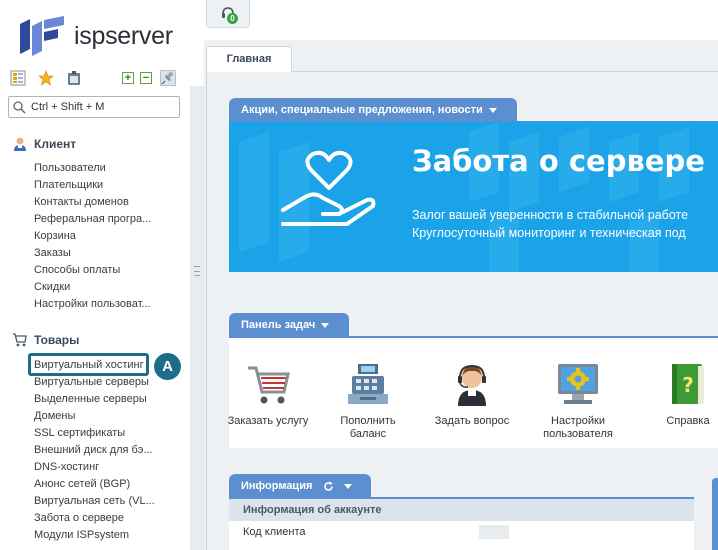 Image resolution: width=718 pixels, height=550 pixels. Describe the element at coordinates (20, 144) in the screenshot. I see `user-icon` at that location.